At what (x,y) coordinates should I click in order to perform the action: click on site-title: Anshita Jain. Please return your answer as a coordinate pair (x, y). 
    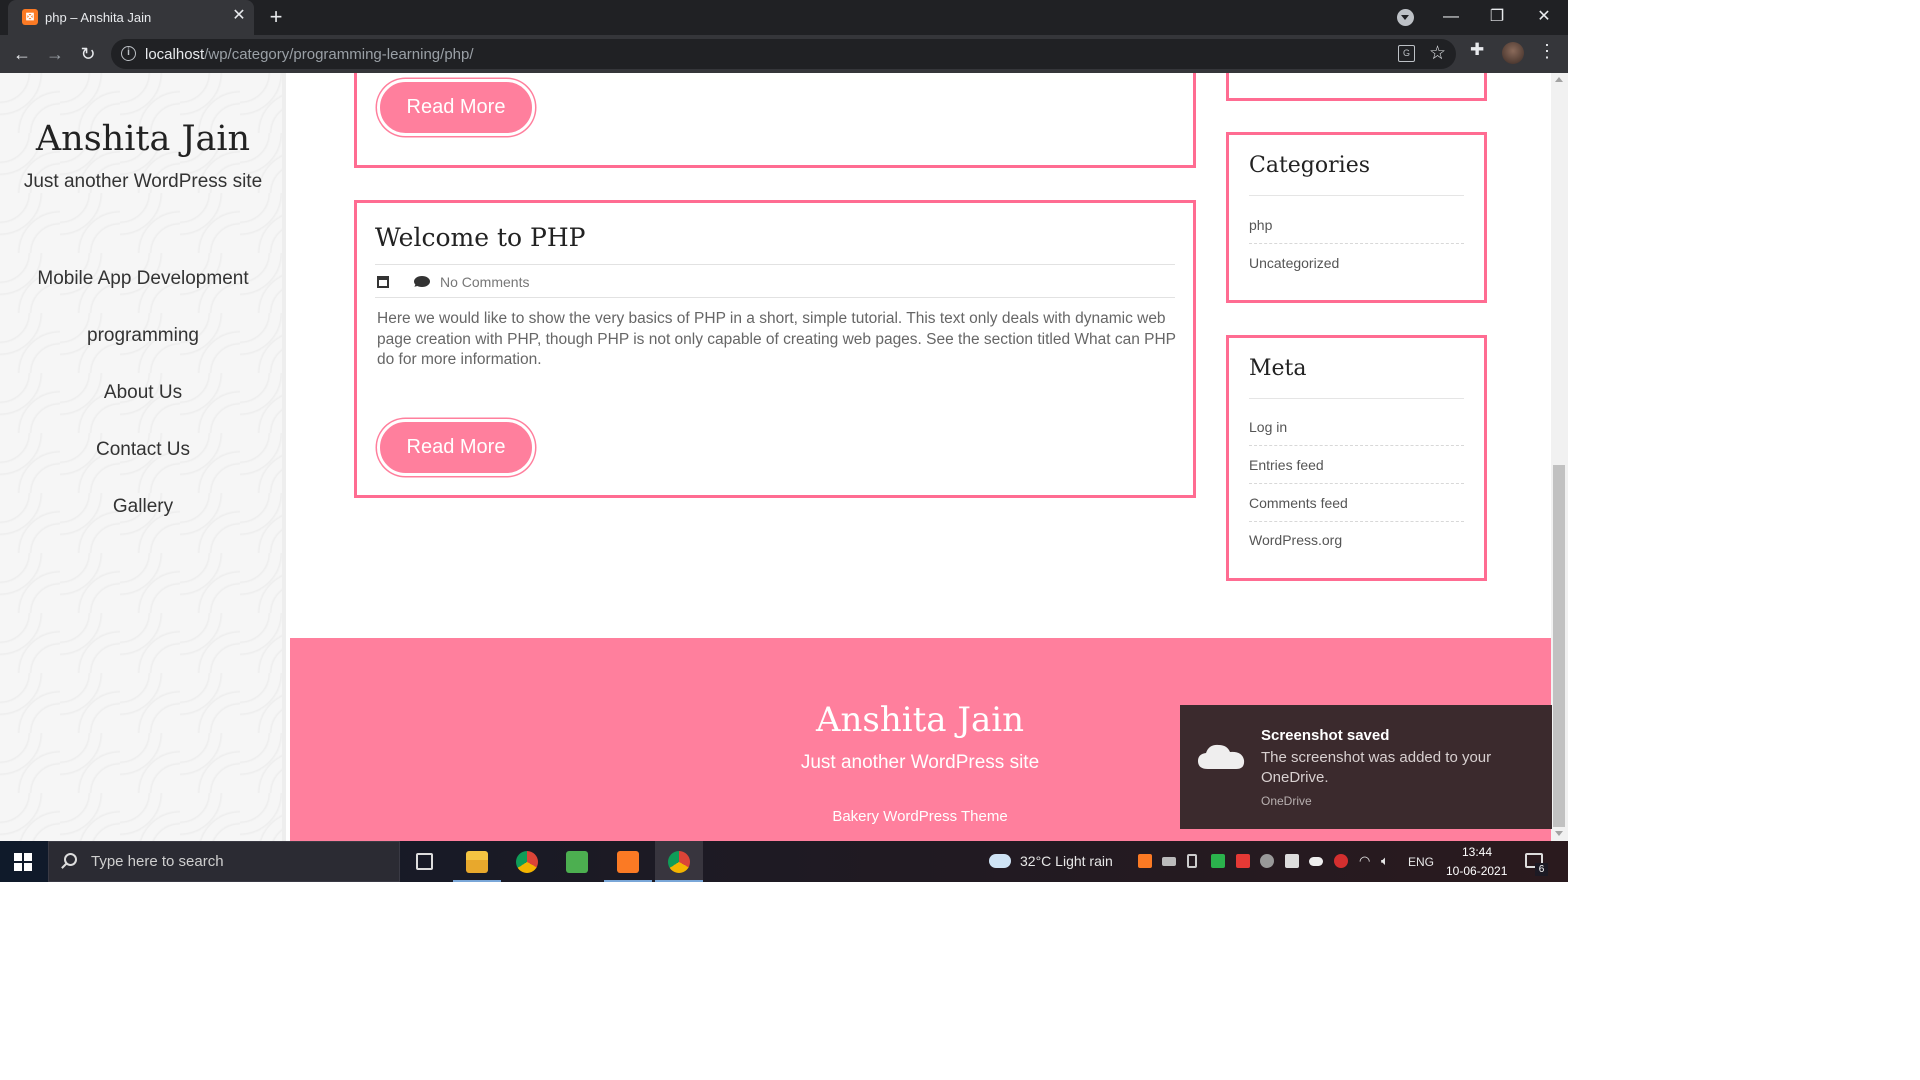
    Looking at the image, I should click on (143, 139).